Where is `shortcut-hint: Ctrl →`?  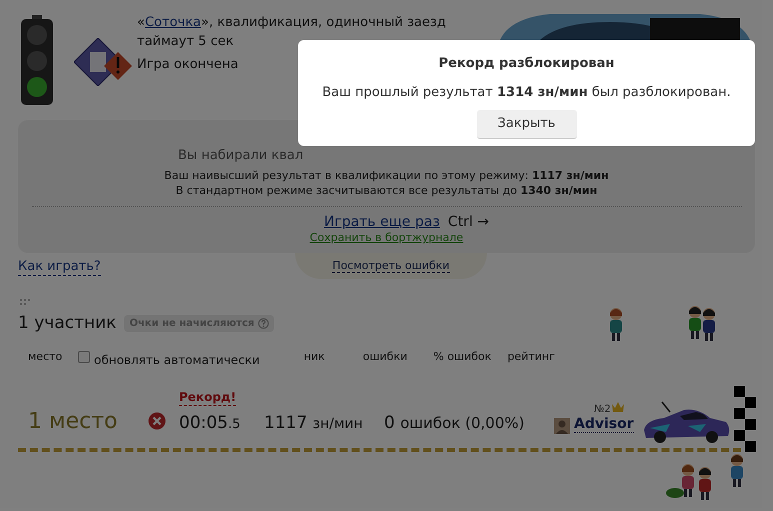
shortcut-hint: Ctrl → is located at coordinates (469, 222).